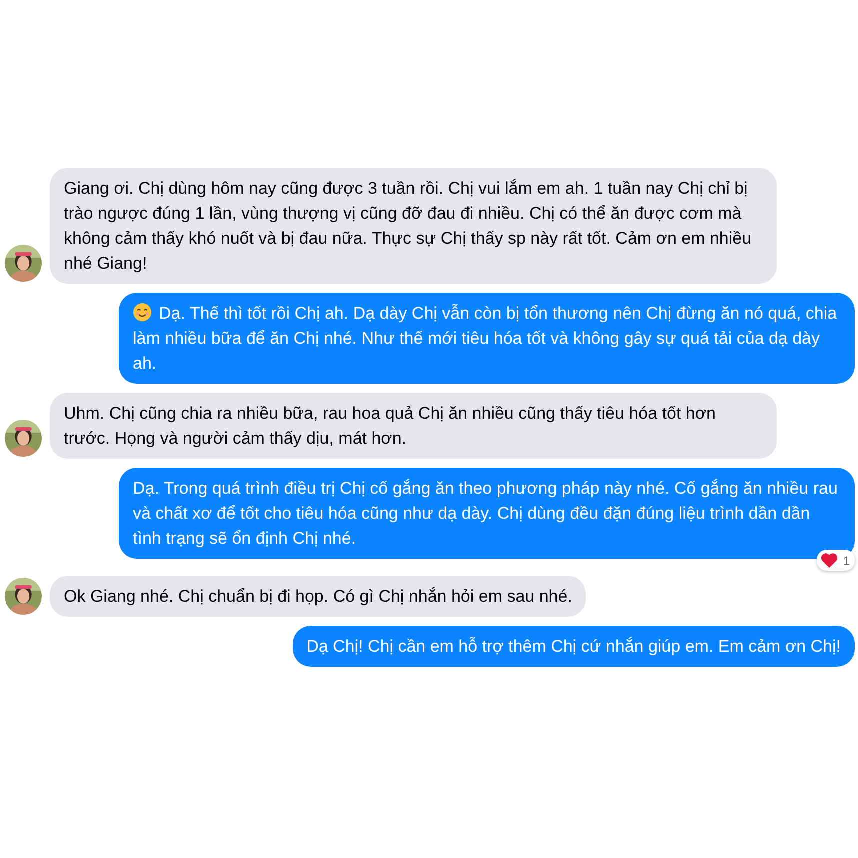 Image resolution: width=858 pixels, height=858 pixels. What do you see at coordinates (830, 560) in the screenshot?
I see `heart-icon` at bounding box center [830, 560].